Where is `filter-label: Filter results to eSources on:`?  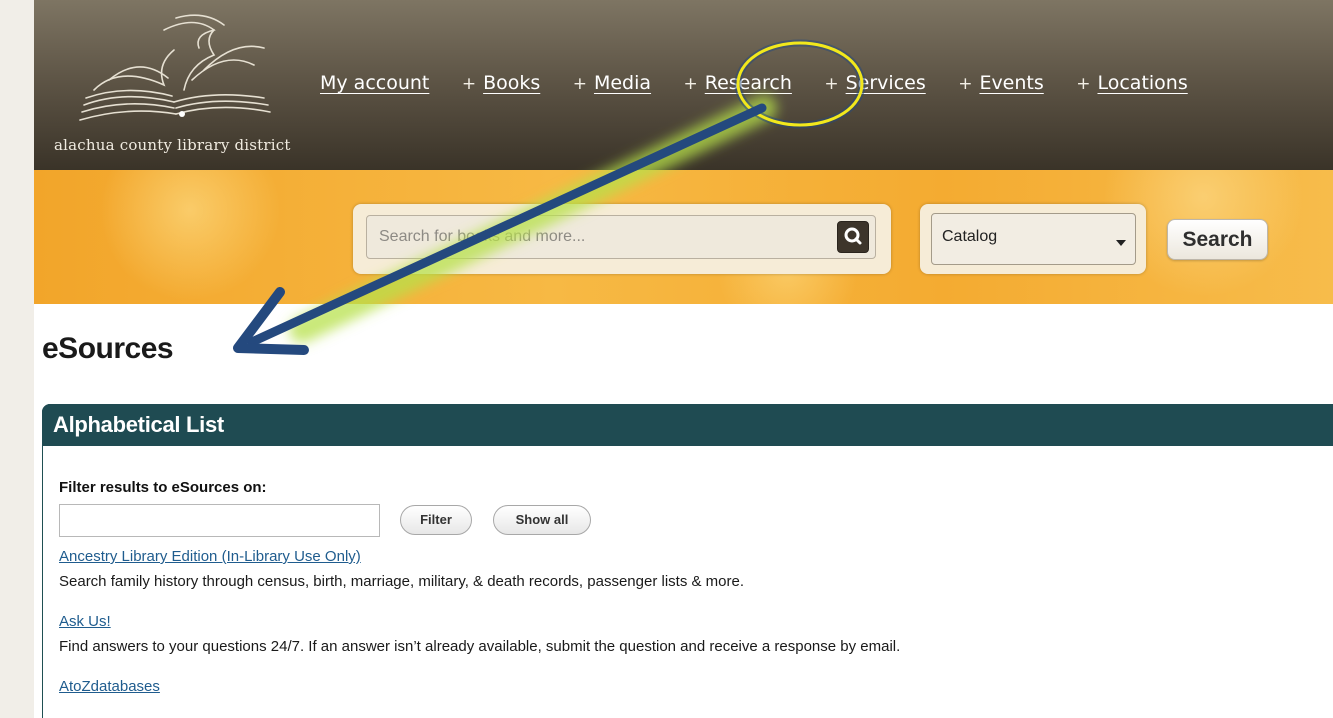
filter-label: Filter results to eSources on: is located at coordinates (163, 487).